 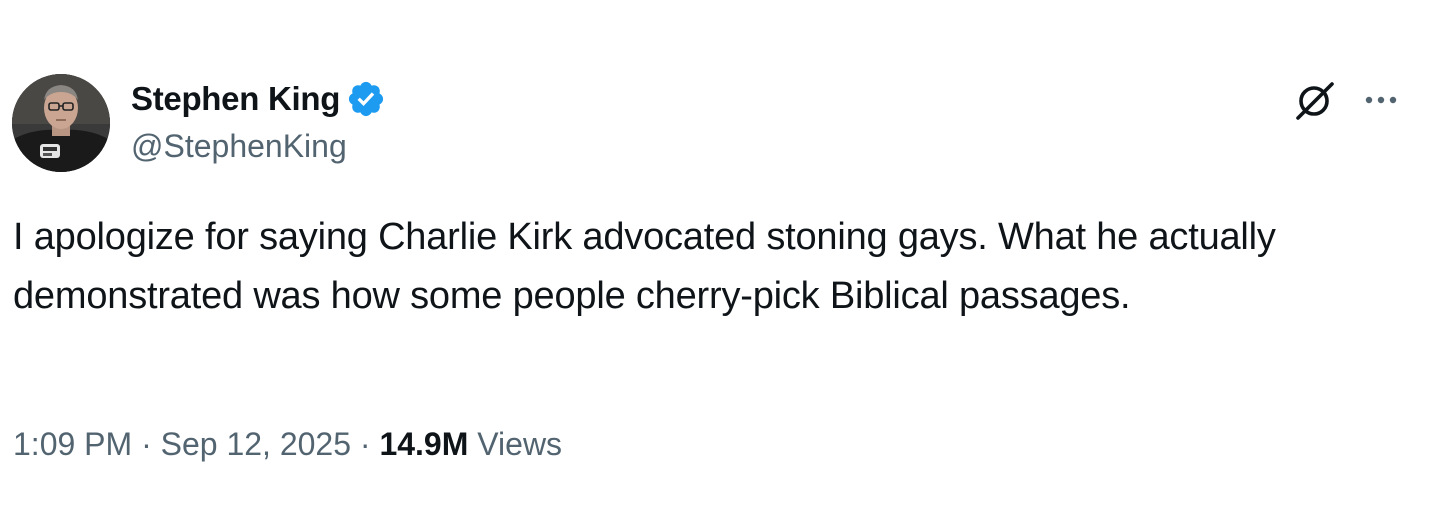 I want to click on tweet-metadata: 1:09 PM · Sep 12, 2025 · 14.9M Views, so click(x=287, y=444).